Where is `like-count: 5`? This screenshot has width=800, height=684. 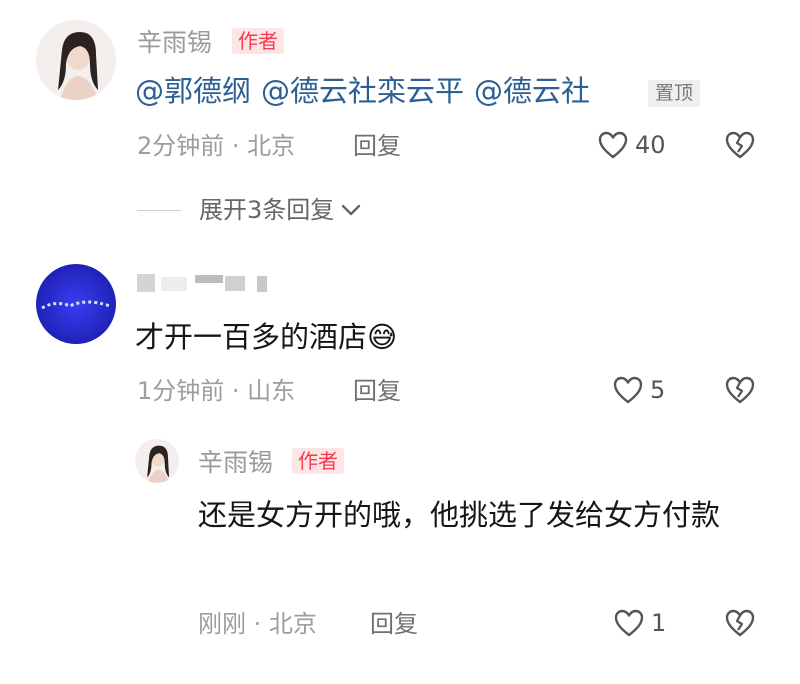 like-count: 5 is located at coordinates (658, 390).